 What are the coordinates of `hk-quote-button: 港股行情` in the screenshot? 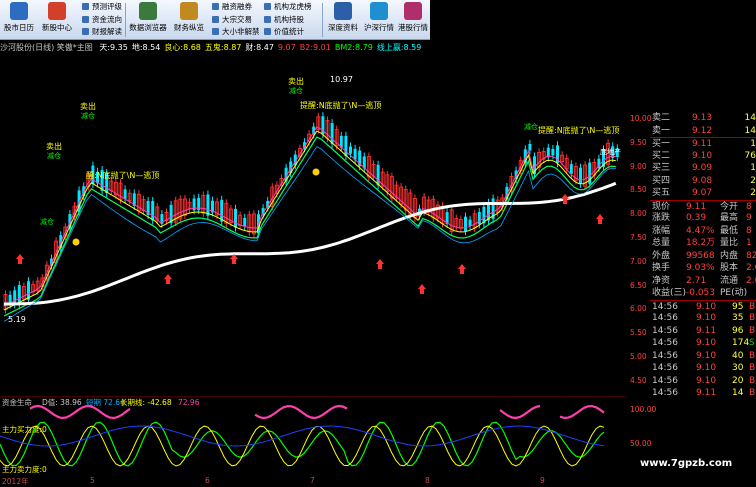 It's located at (413, 17).